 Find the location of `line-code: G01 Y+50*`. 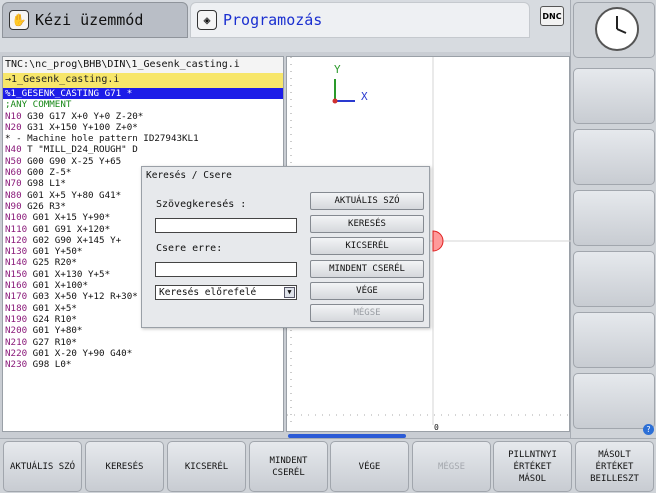

line-code: G01 Y+50* is located at coordinates (55, 252).